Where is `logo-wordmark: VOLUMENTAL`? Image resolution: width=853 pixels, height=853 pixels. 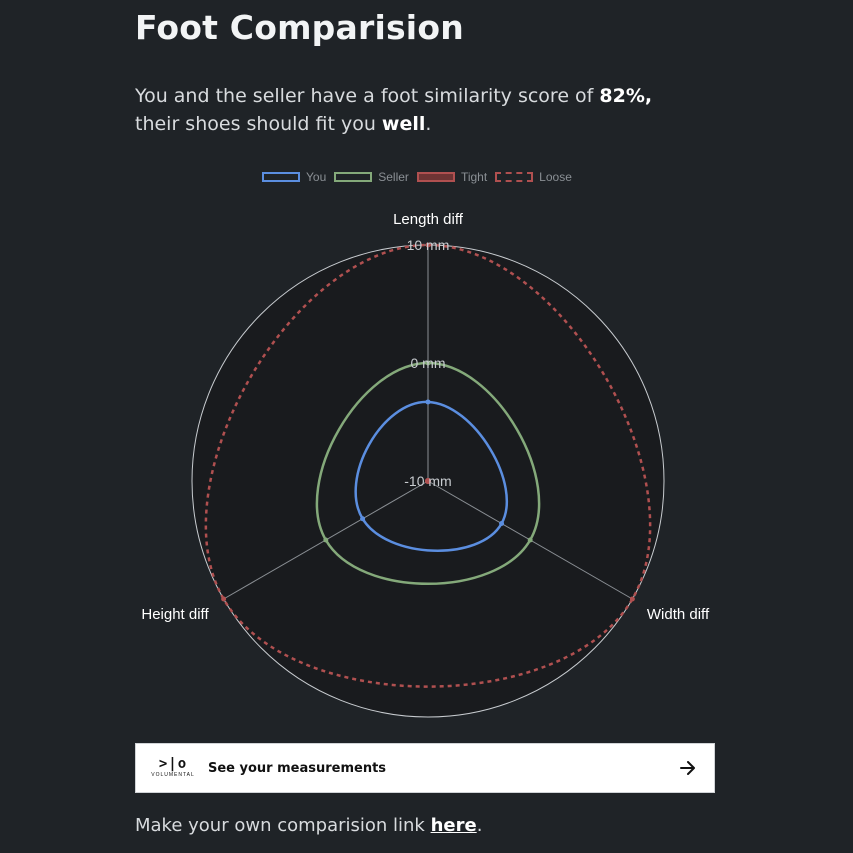 logo-wordmark: VOLUMENTAL is located at coordinates (173, 775).